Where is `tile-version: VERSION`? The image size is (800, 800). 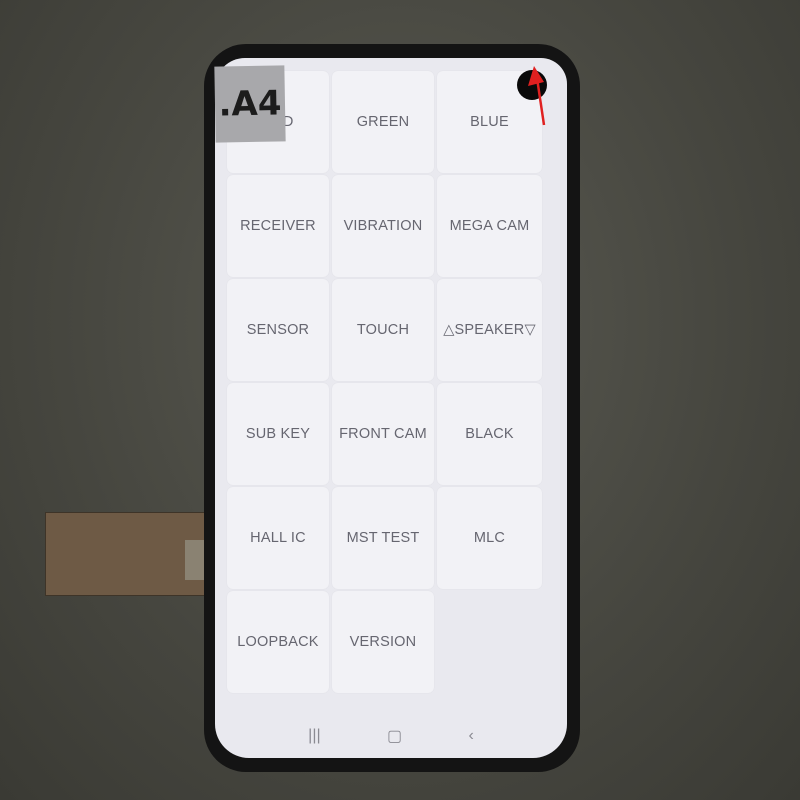 tile-version: VERSION is located at coordinates (383, 642).